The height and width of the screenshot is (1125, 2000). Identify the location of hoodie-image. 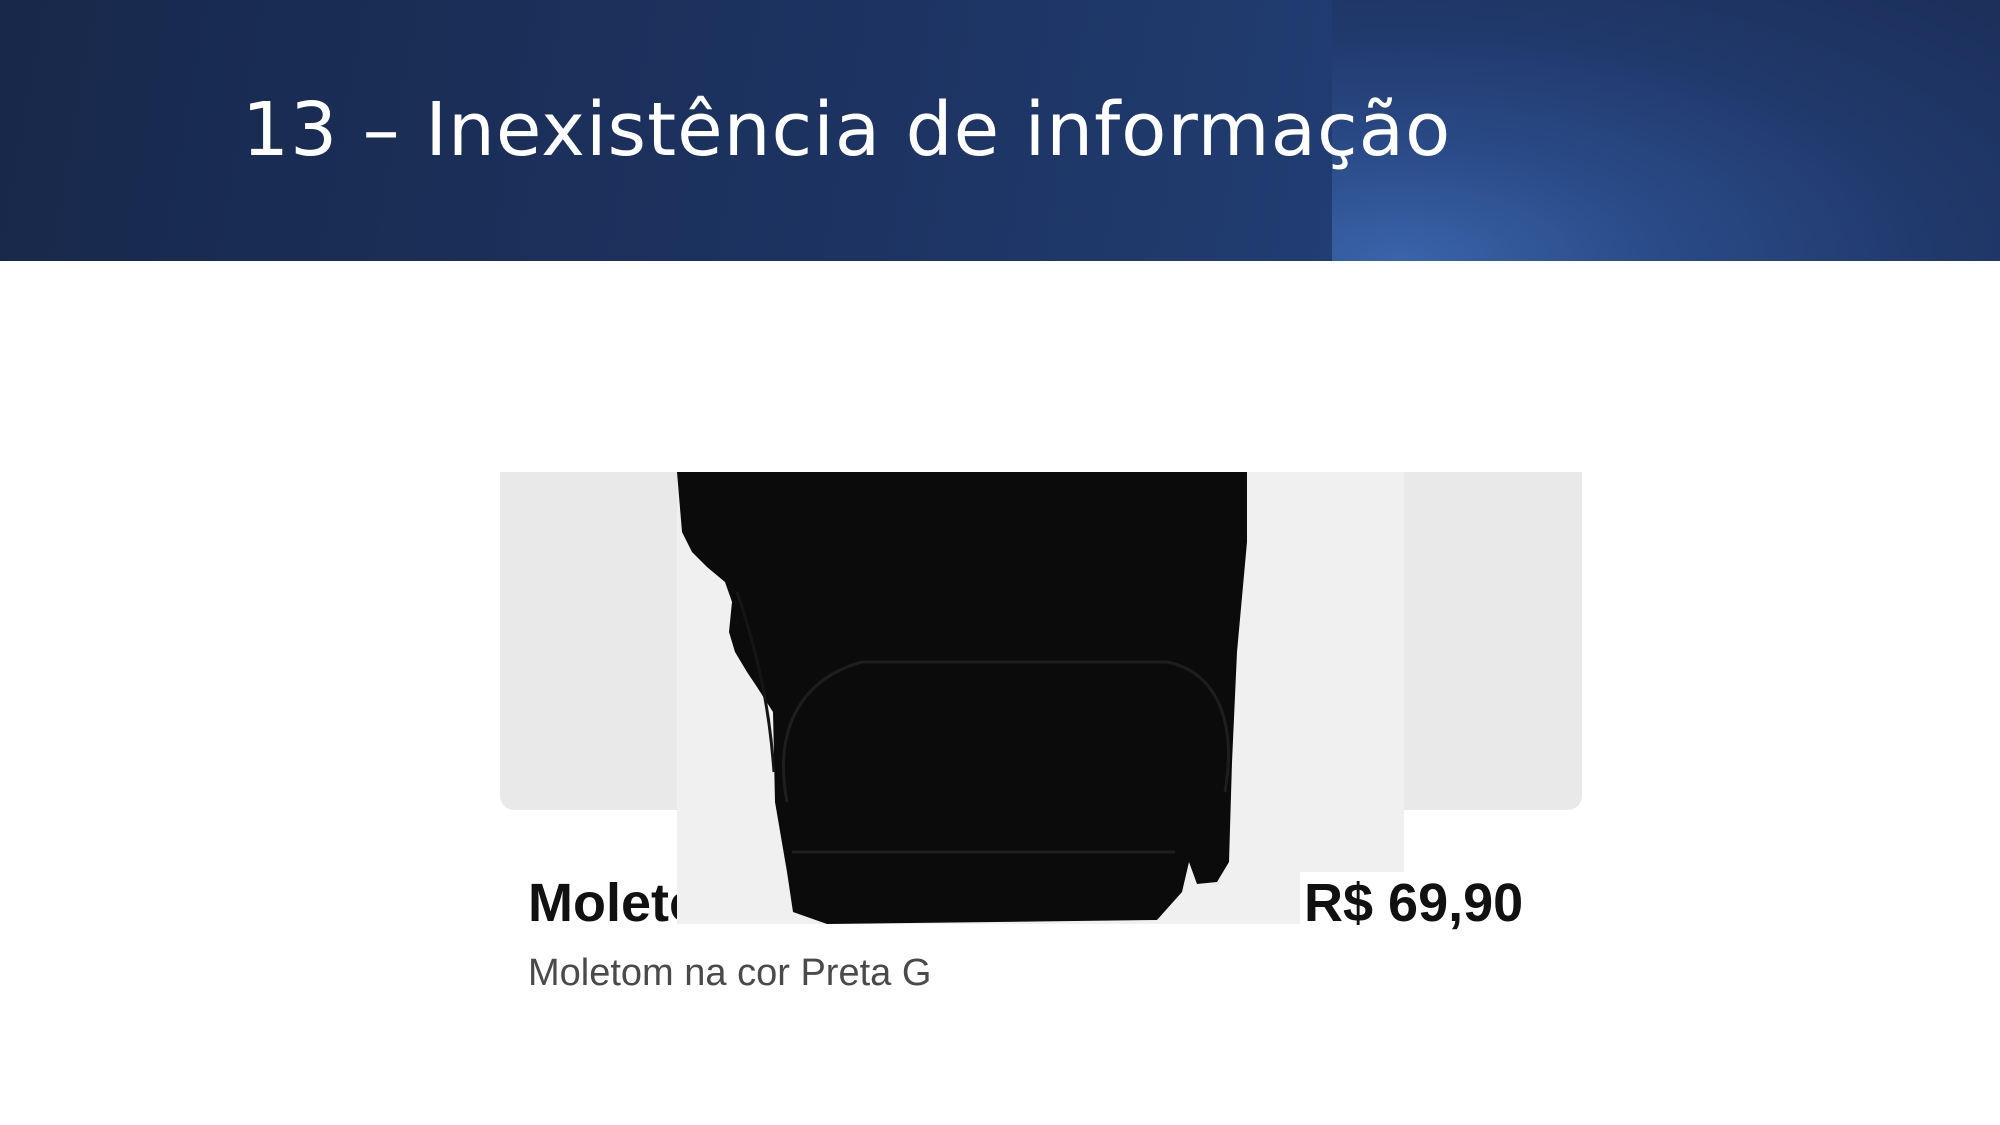
(962, 698).